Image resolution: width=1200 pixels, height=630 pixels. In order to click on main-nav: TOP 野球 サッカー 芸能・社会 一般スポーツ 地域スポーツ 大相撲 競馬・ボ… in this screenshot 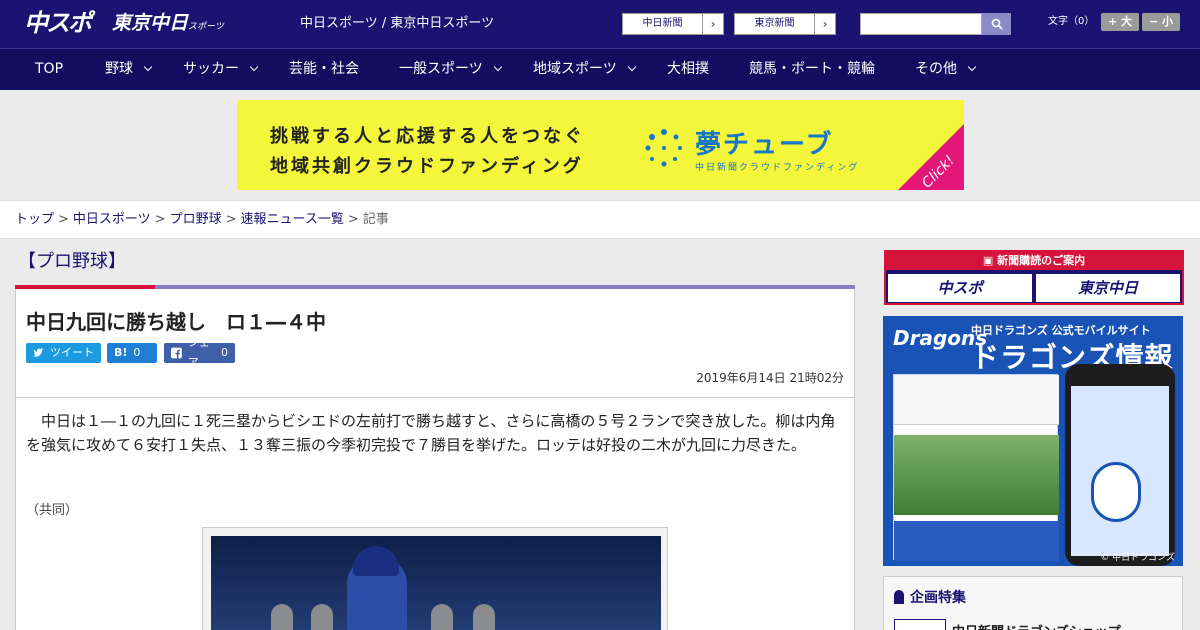, I will do `click(600, 69)`.